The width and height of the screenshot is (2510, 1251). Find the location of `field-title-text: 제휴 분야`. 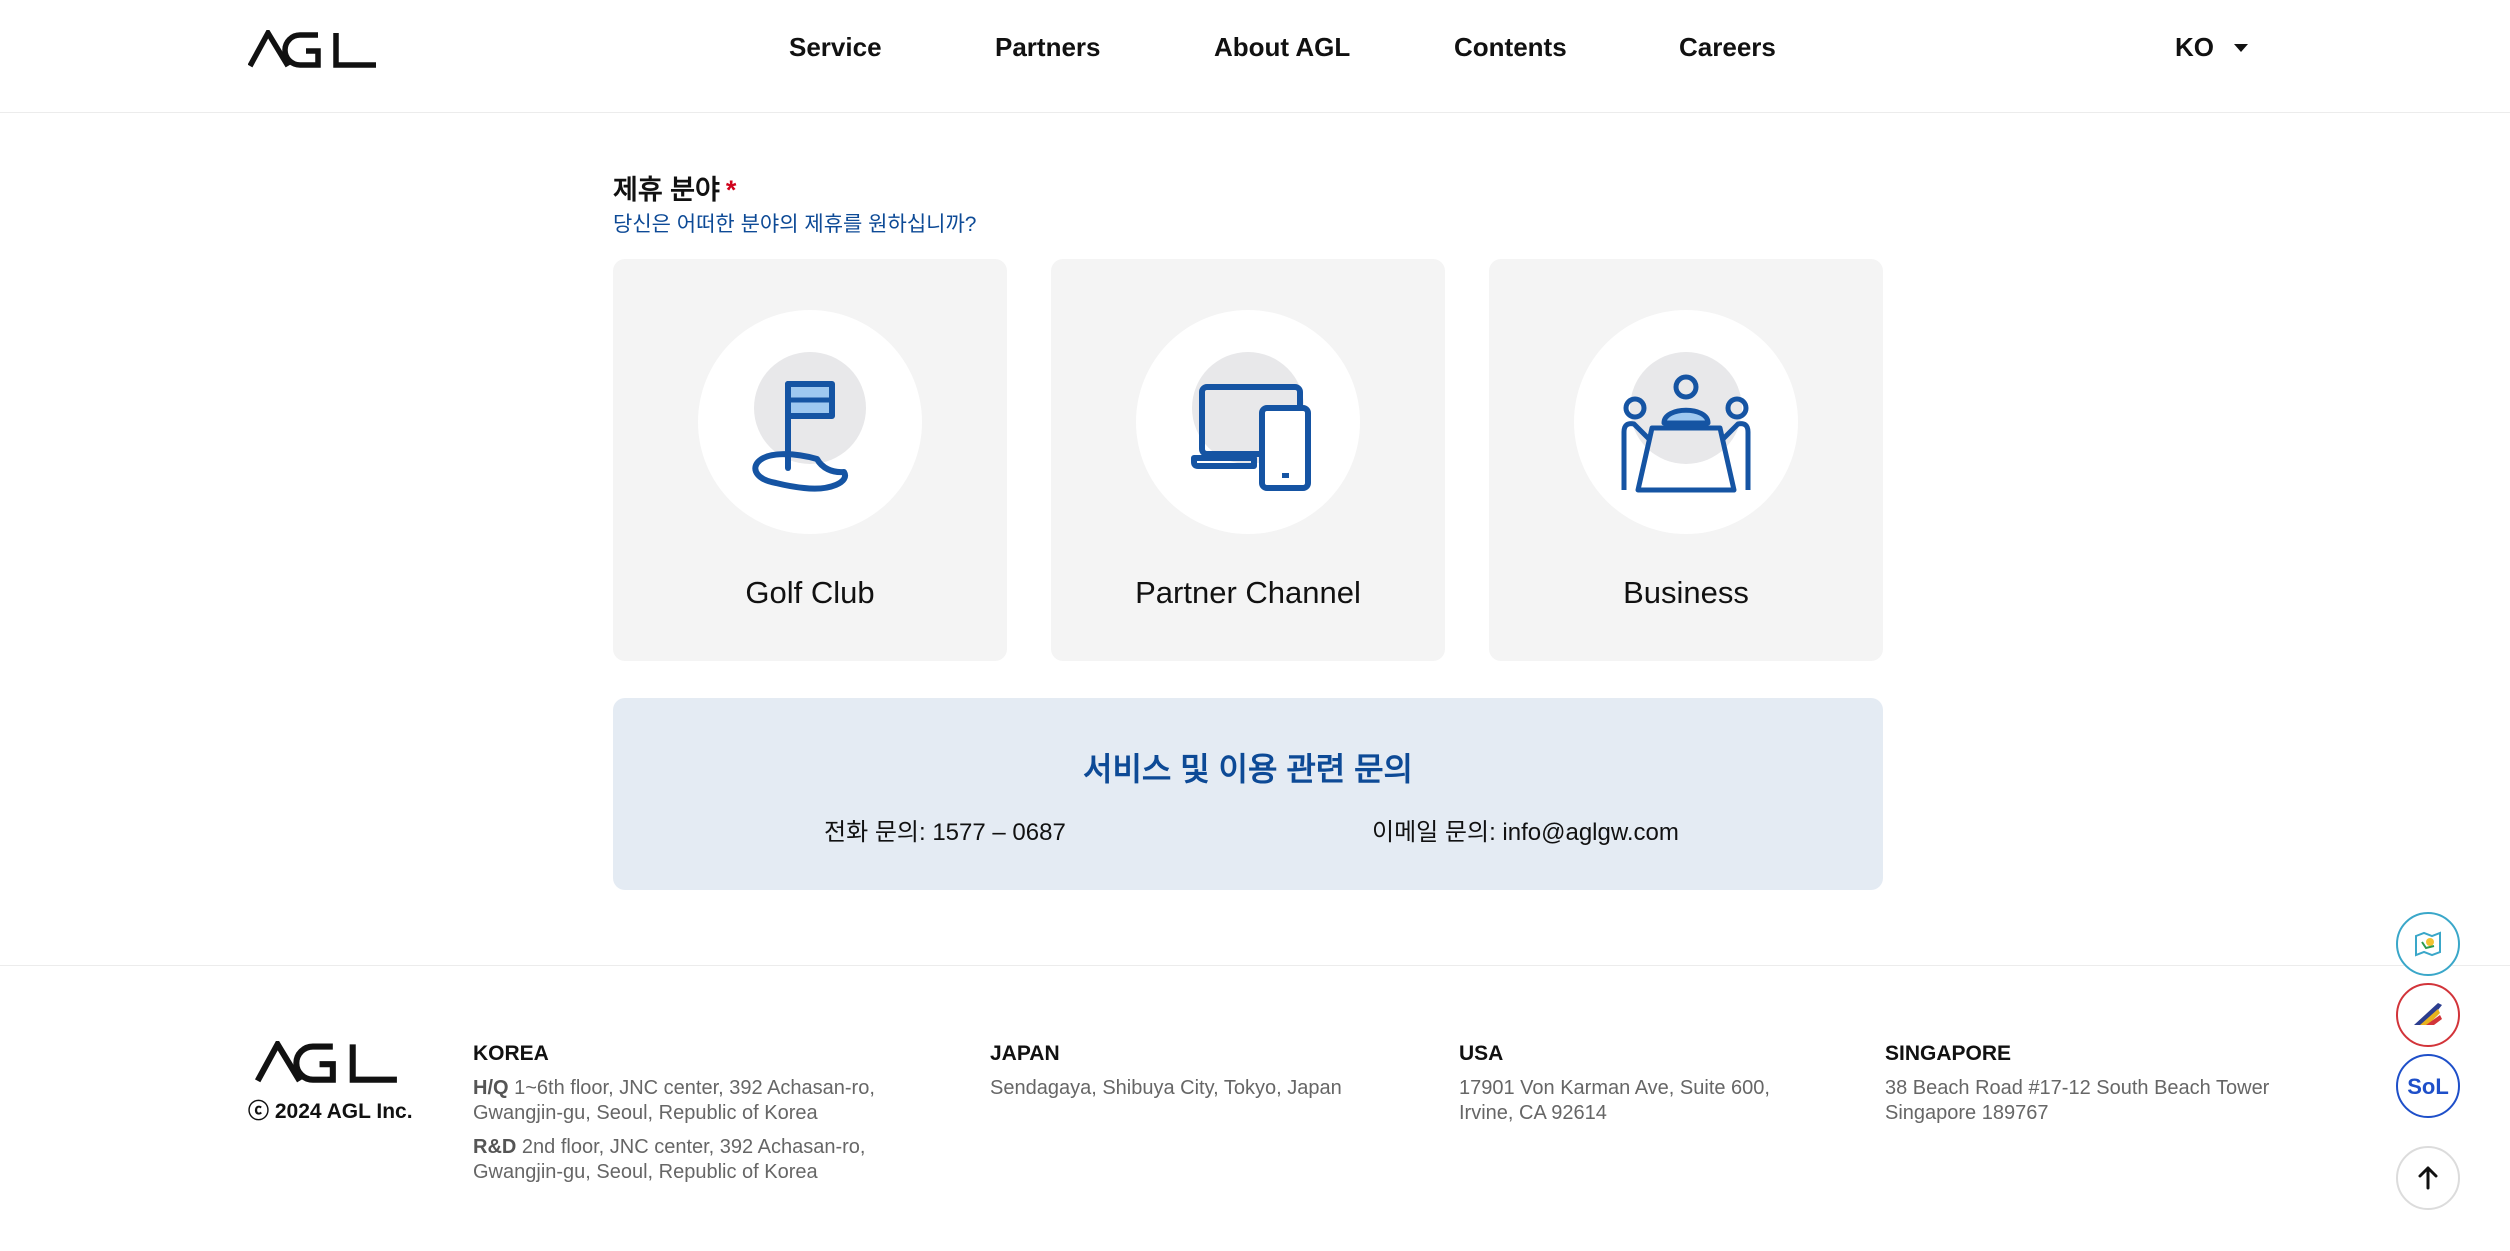

field-title-text: 제휴 분야 is located at coordinates (666, 190).